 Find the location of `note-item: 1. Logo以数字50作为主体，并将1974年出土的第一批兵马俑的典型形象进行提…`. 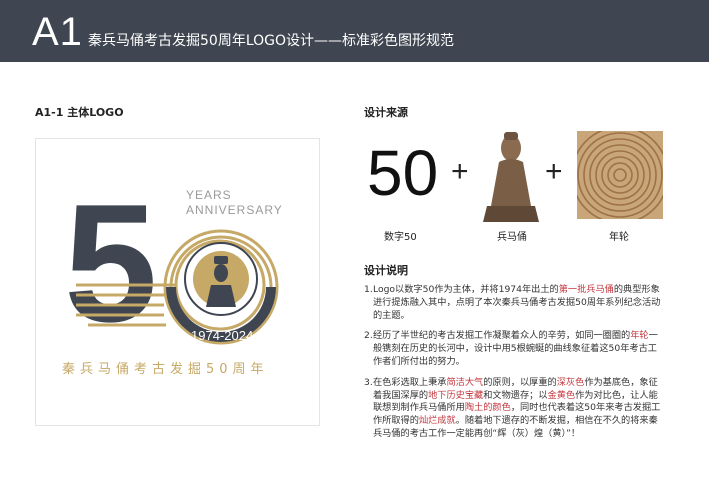

note-item: 1. Logo以数字50作为主体，并将1974年出土的第一批兵马俑的典型形象进行提… is located at coordinates (512, 302).